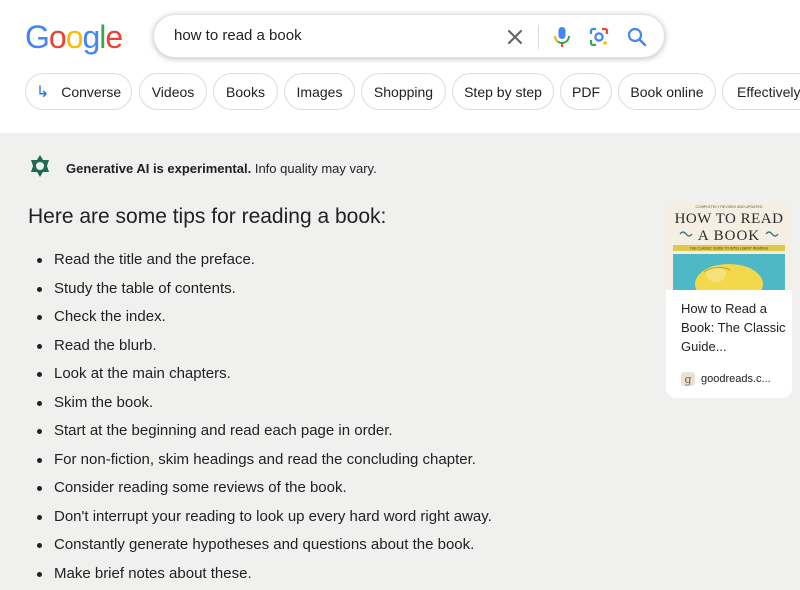 Image resolution: width=800 pixels, height=590 pixels. I want to click on ai-heading: Here are some tips for reading a book:, so click(207, 216).